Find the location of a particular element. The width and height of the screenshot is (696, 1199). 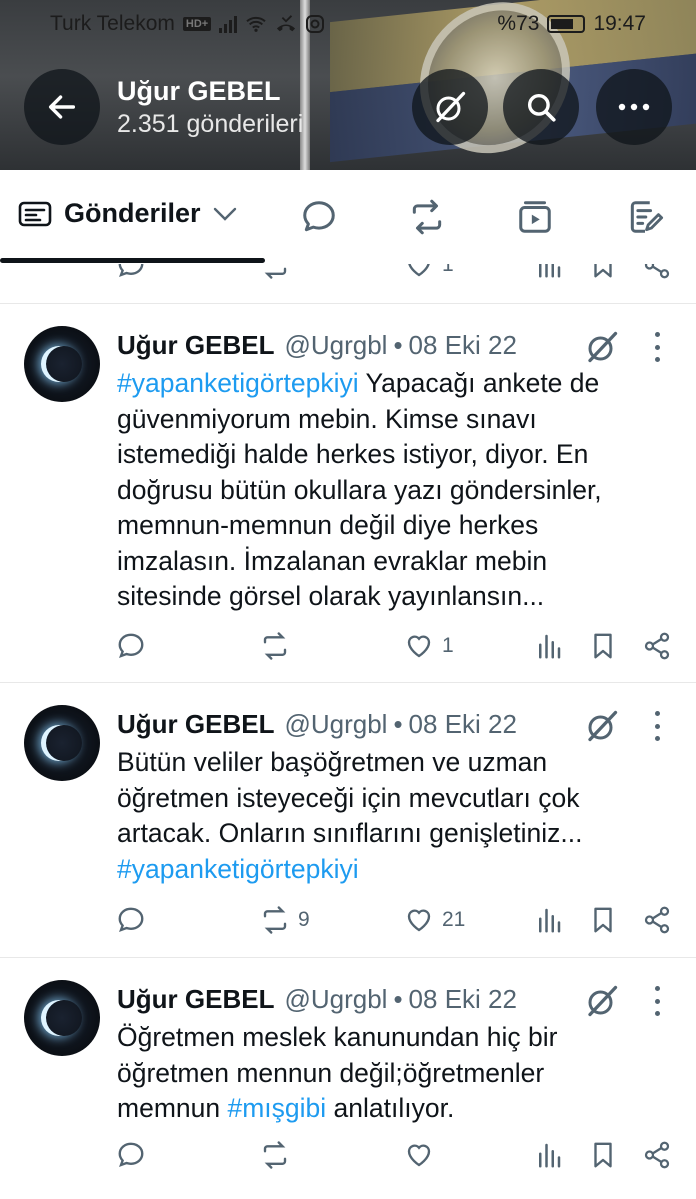

grok-button is located at coordinates (450, 107).